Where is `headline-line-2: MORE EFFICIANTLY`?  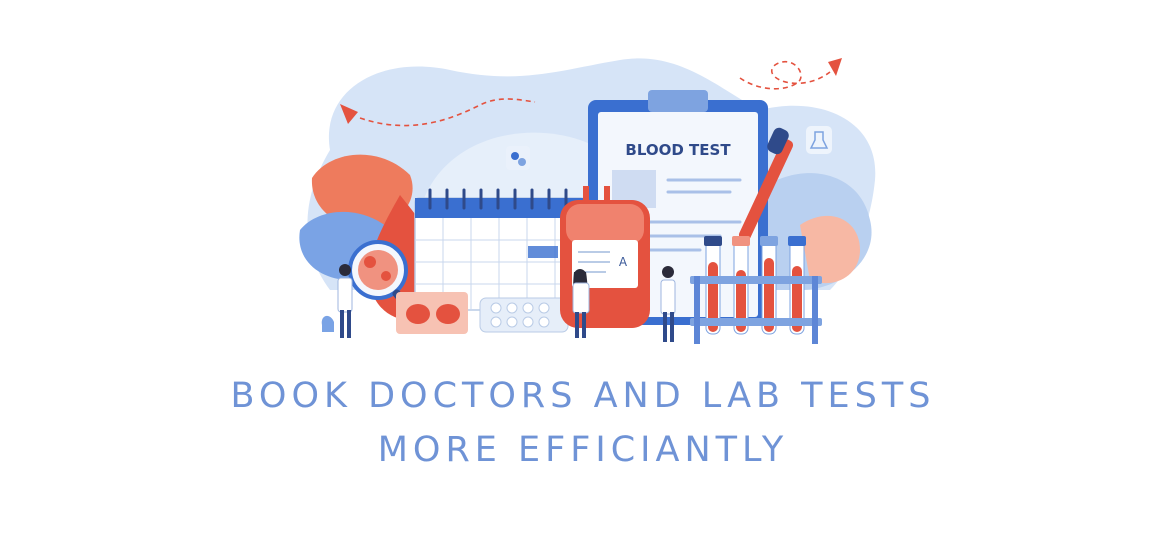
headline-line-2: MORE EFFICIANTLY is located at coordinates (583, 450).